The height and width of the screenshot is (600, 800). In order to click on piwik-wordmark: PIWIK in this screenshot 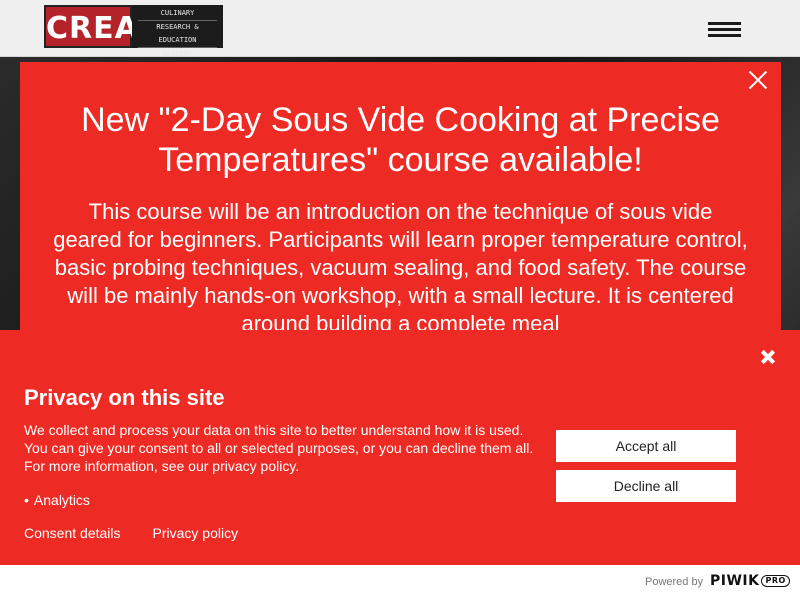, I will do `click(735, 581)`.